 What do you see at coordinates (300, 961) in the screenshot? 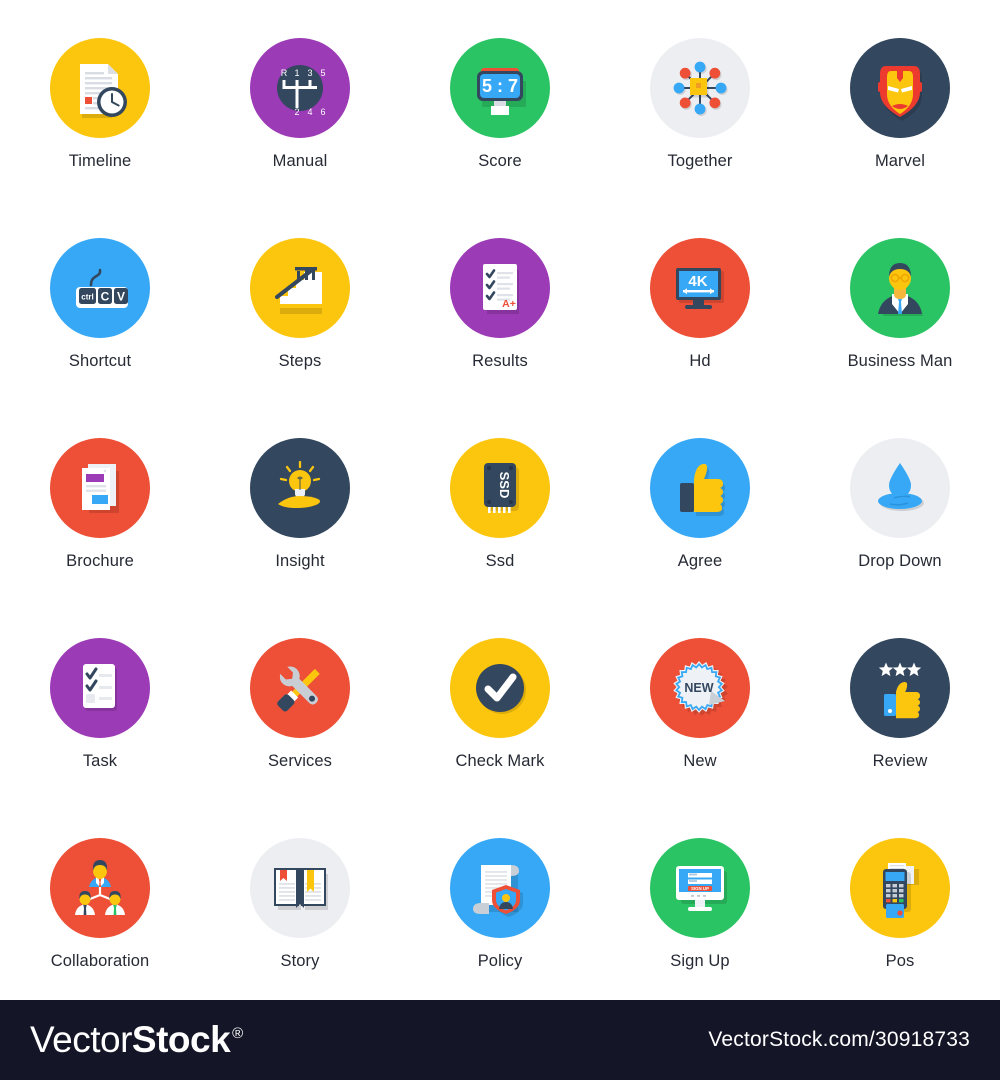
I see `icon-label-story: Story` at bounding box center [300, 961].